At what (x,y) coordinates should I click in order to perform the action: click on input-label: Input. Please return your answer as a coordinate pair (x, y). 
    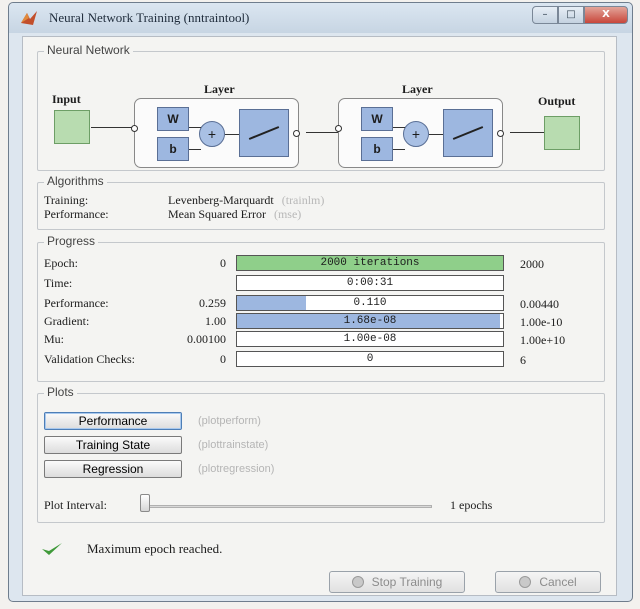
    Looking at the image, I should click on (66, 99).